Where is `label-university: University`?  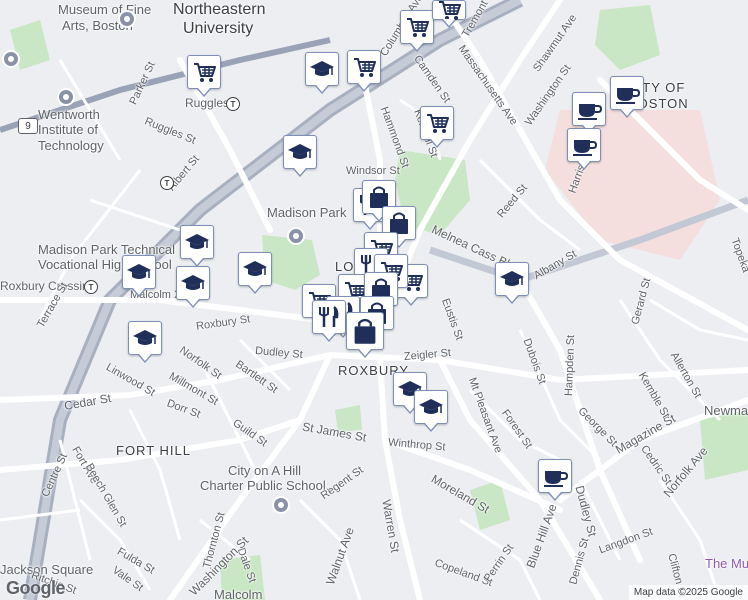 label-university: University is located at coordinates (218, 28).